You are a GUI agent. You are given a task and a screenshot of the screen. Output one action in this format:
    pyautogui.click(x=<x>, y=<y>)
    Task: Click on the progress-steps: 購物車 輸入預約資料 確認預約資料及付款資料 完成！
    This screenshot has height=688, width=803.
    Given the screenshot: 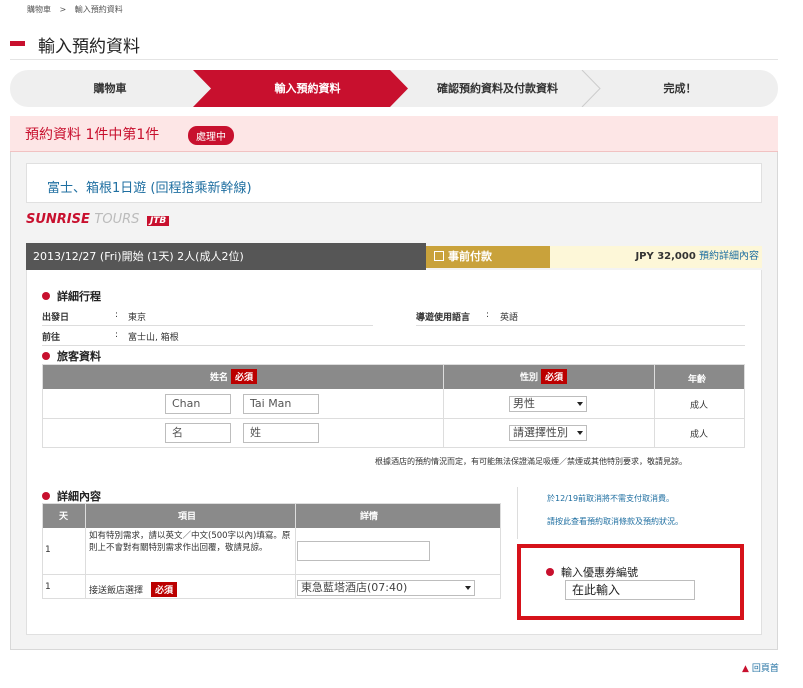 What is the action you would take?
    pyautogui.click(x=394, y=88)
    